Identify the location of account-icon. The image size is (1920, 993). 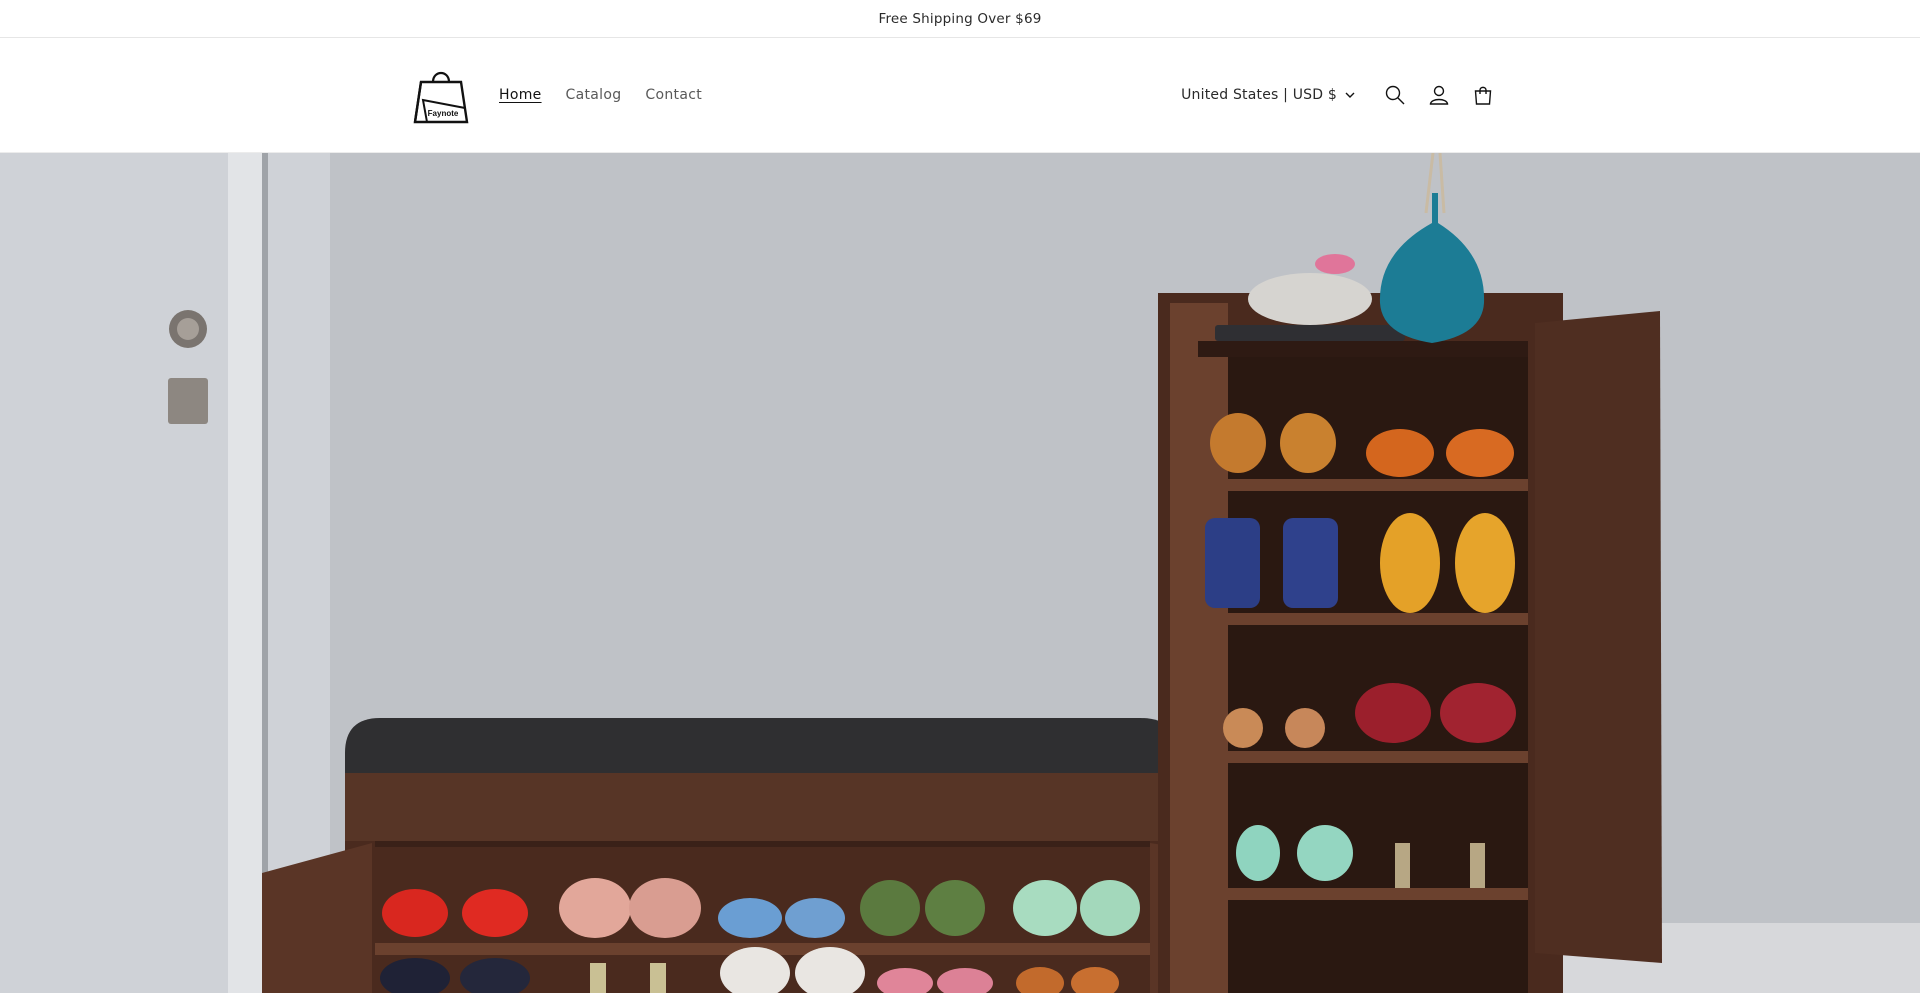
(1439, 95).